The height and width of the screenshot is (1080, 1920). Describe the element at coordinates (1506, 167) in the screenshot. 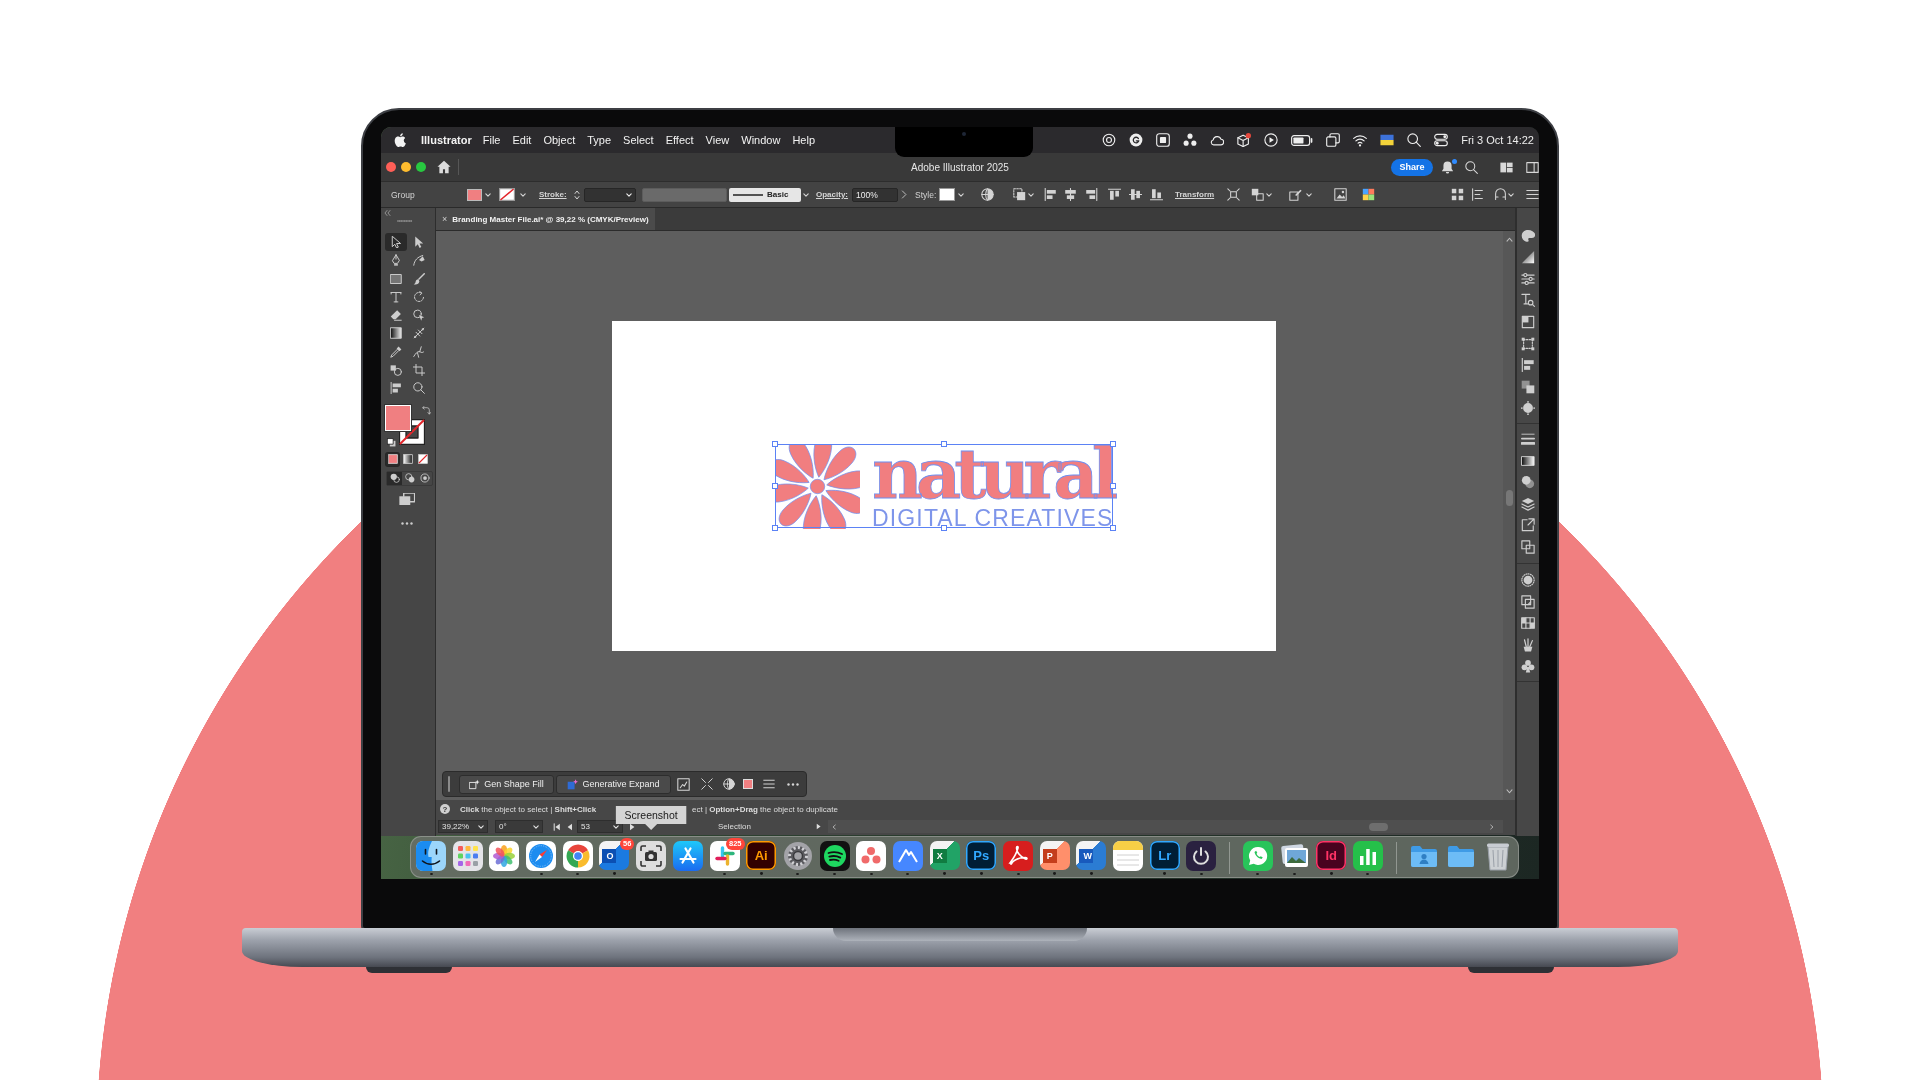

I see `panels-icon` at that location.